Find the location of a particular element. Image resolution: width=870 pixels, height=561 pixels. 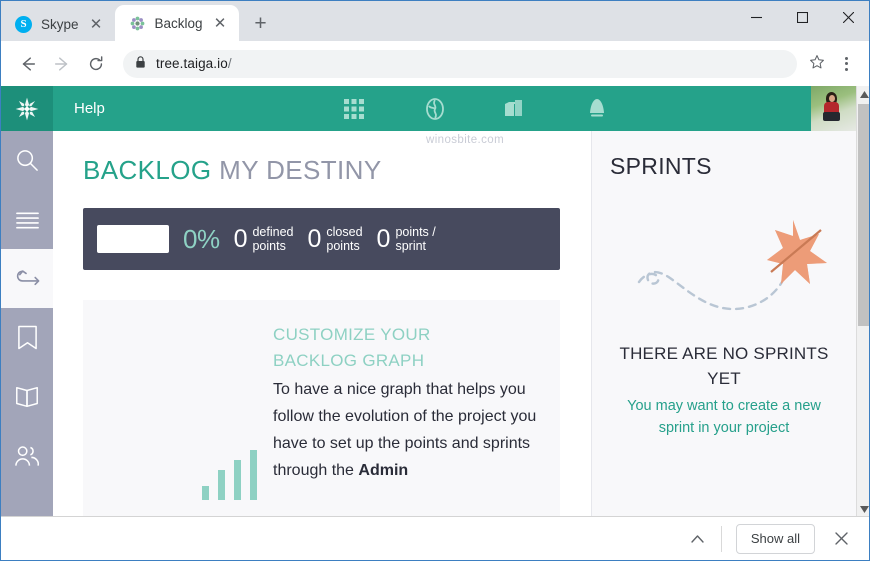

stat-points-per-sprint: 0 points / sprint is located at coordinates (406, 239).